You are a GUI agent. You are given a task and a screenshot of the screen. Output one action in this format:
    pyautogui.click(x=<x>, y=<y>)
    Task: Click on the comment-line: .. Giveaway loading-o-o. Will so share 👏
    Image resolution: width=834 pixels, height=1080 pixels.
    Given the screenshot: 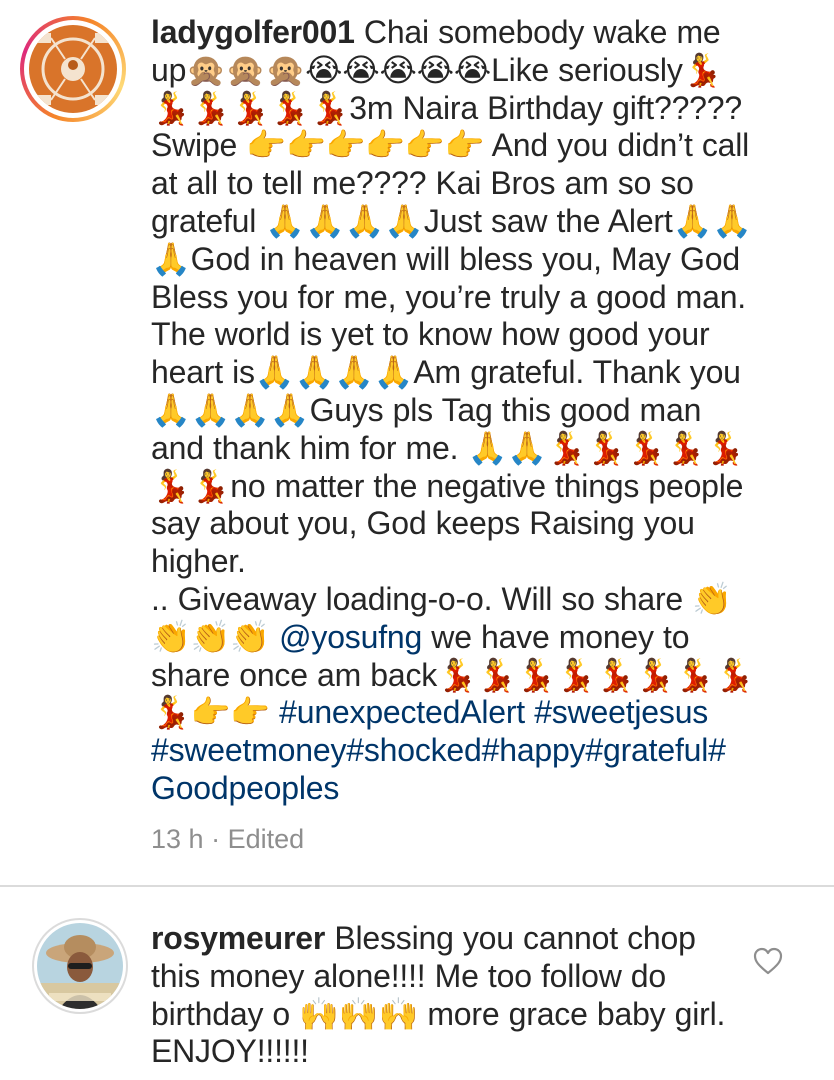 What is the action you would take?
    pyautogui.click(x=441, y=598)
    